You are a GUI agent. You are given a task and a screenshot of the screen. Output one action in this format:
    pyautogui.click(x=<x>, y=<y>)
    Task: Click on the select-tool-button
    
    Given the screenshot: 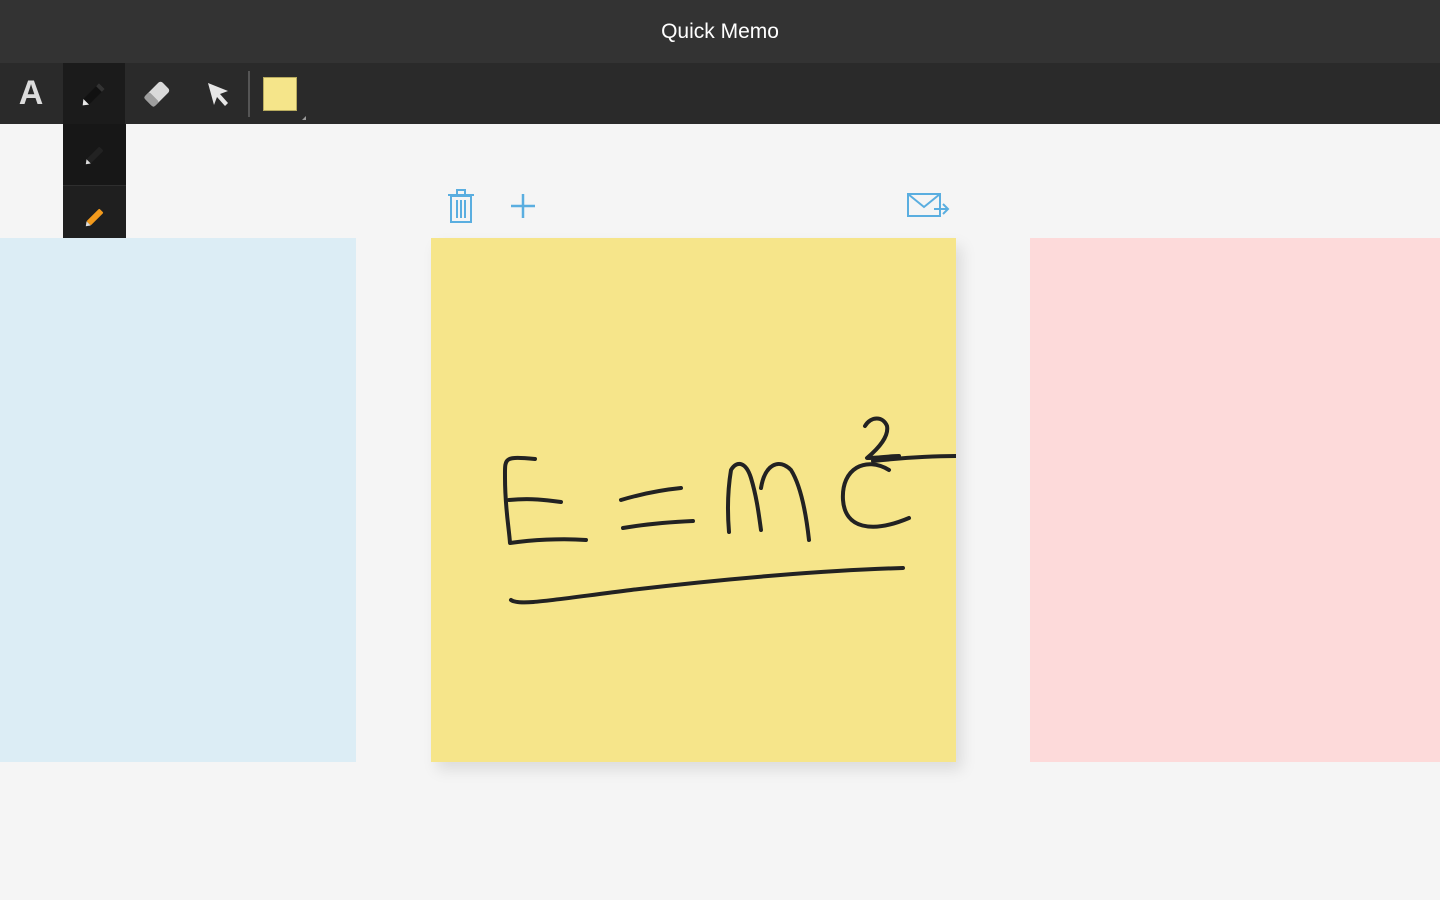 What is the action you would take?
    pyautogui.click(x=219, y=93)
    